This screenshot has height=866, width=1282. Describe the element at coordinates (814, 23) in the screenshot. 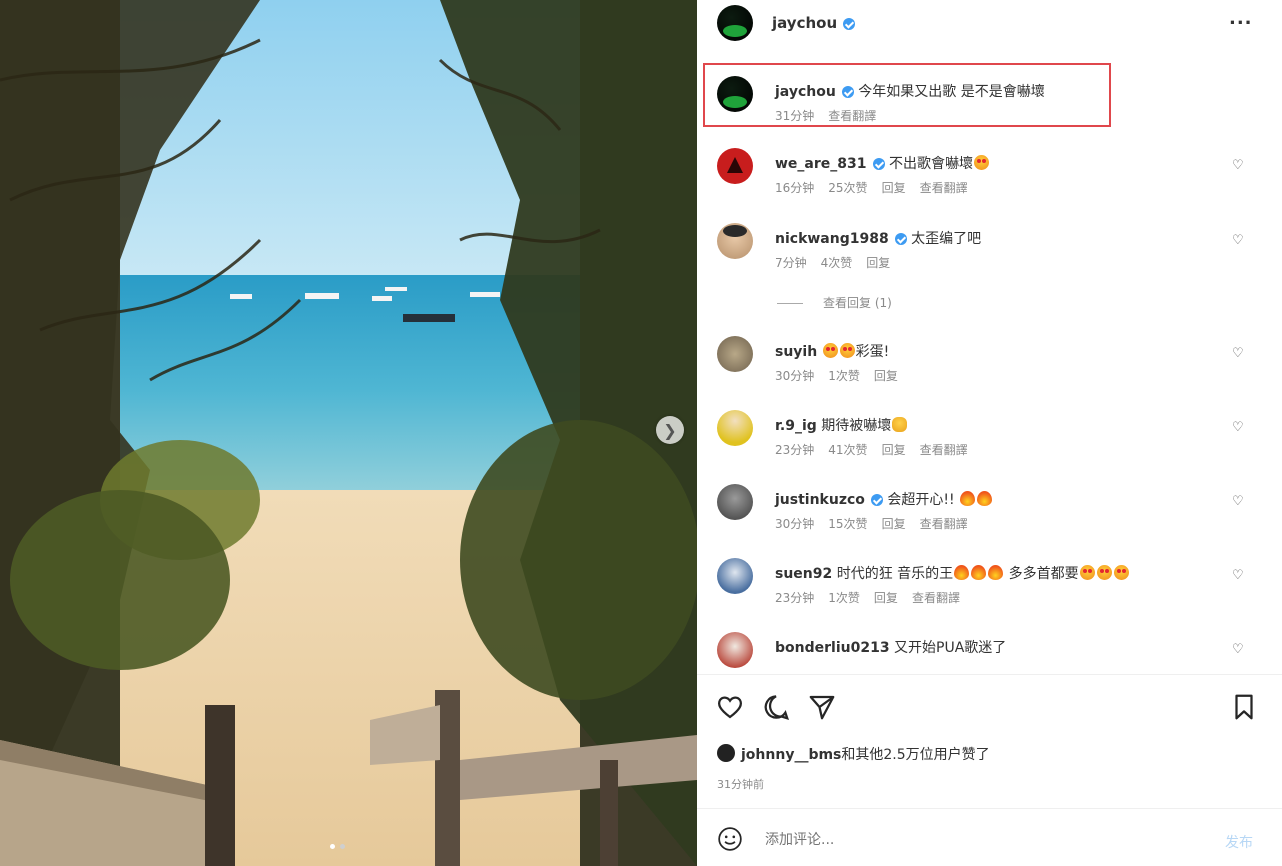

I see `author-username: jaychou` at that location.